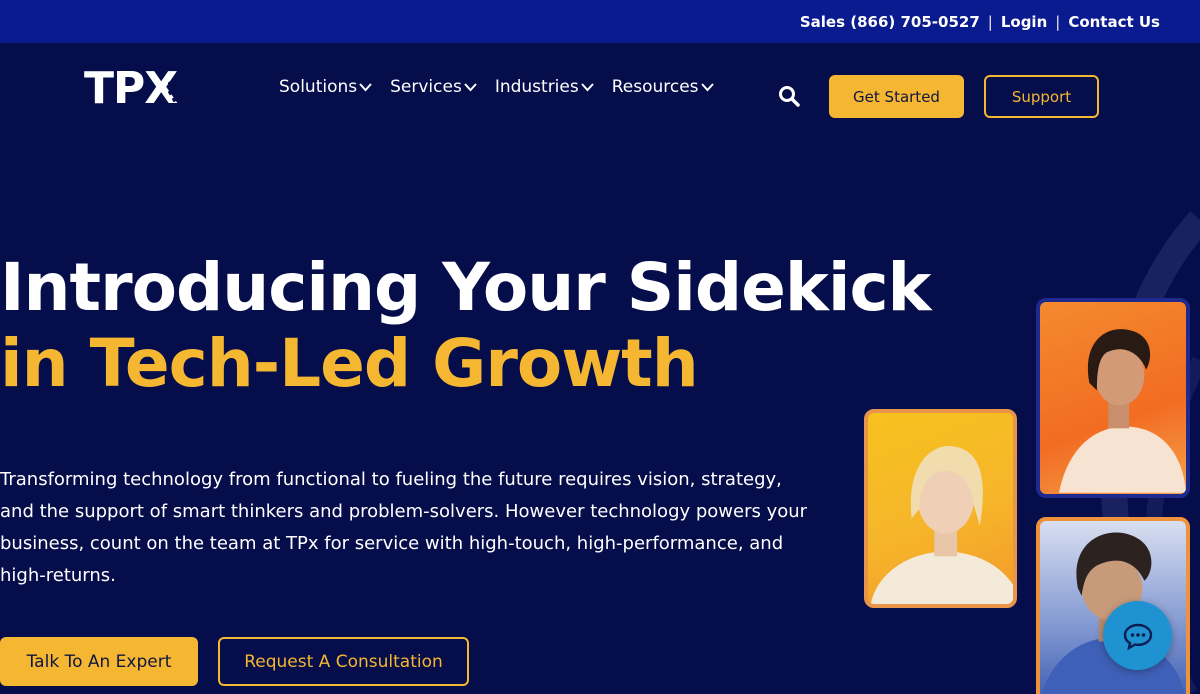  I want to click on login-link: Login, so click(1024, 22).